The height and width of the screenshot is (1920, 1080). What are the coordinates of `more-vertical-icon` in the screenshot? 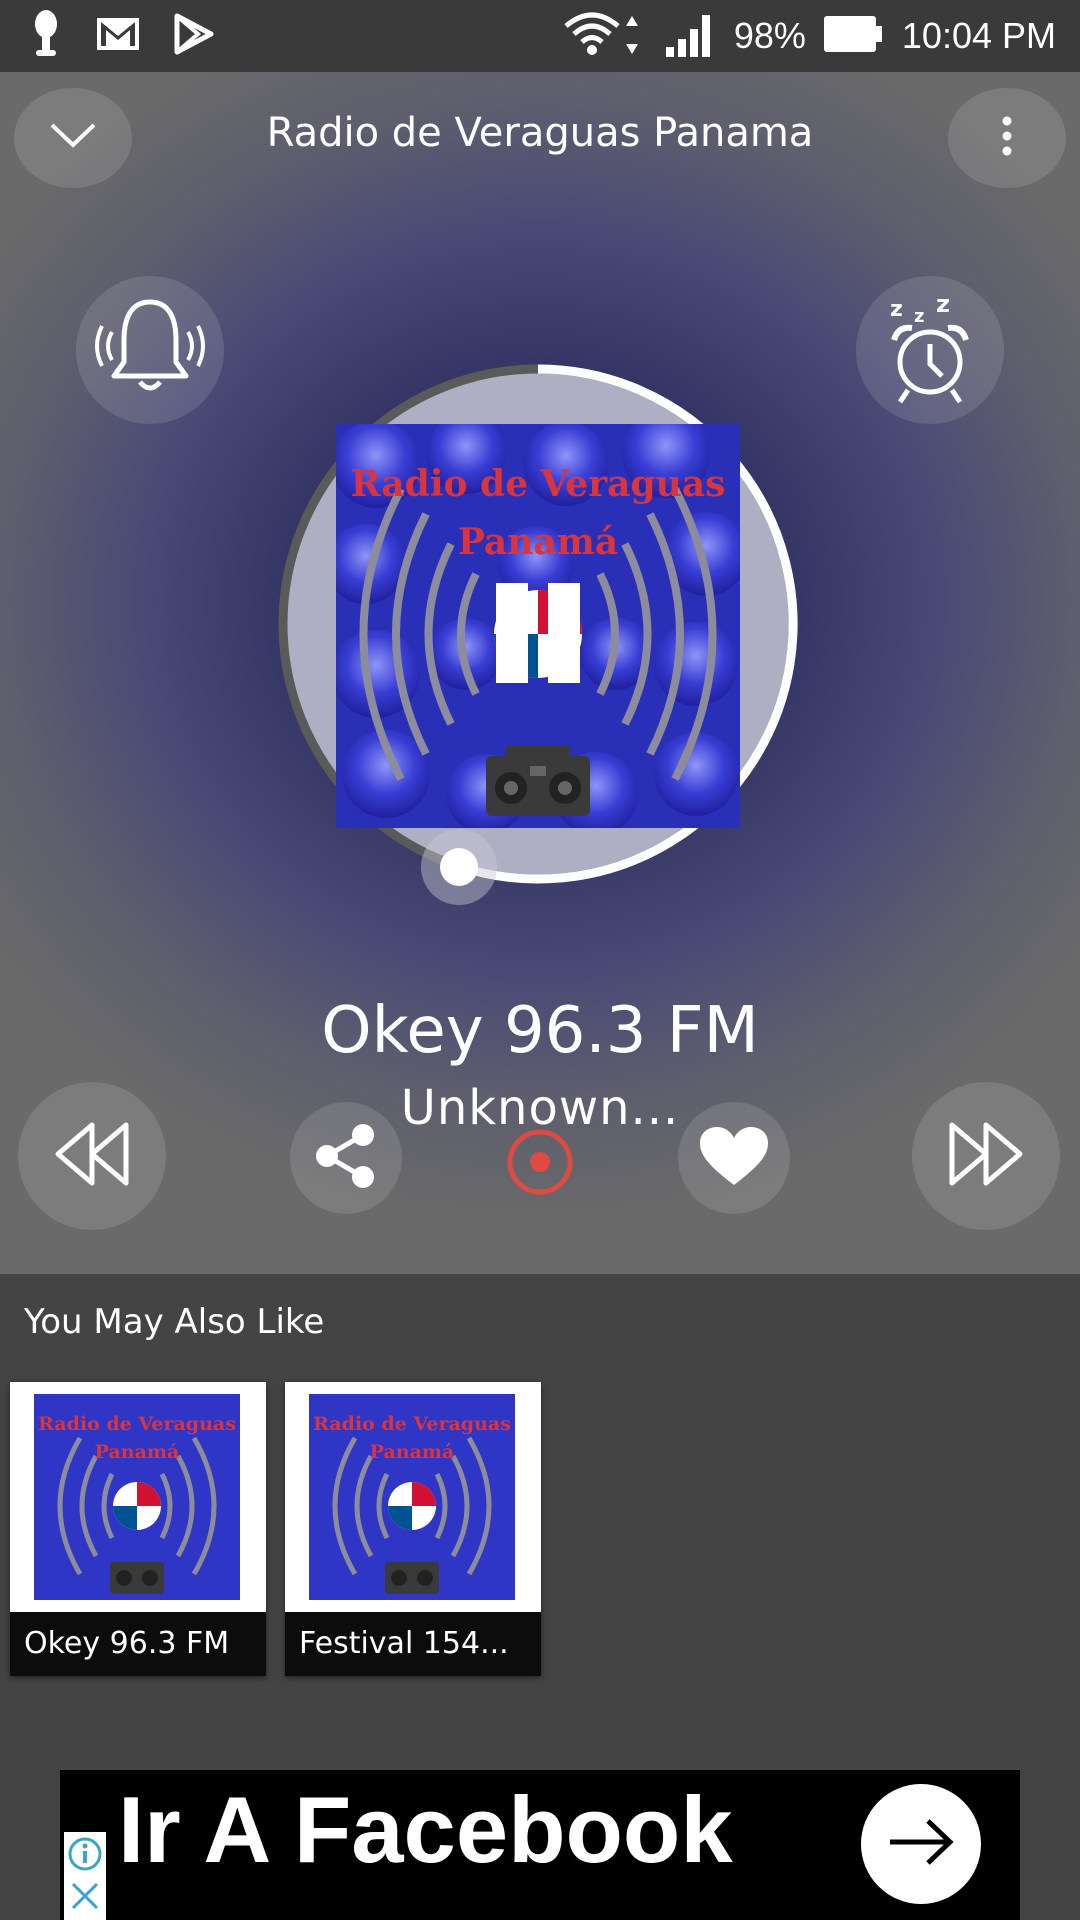 It's located at (1007, 138).